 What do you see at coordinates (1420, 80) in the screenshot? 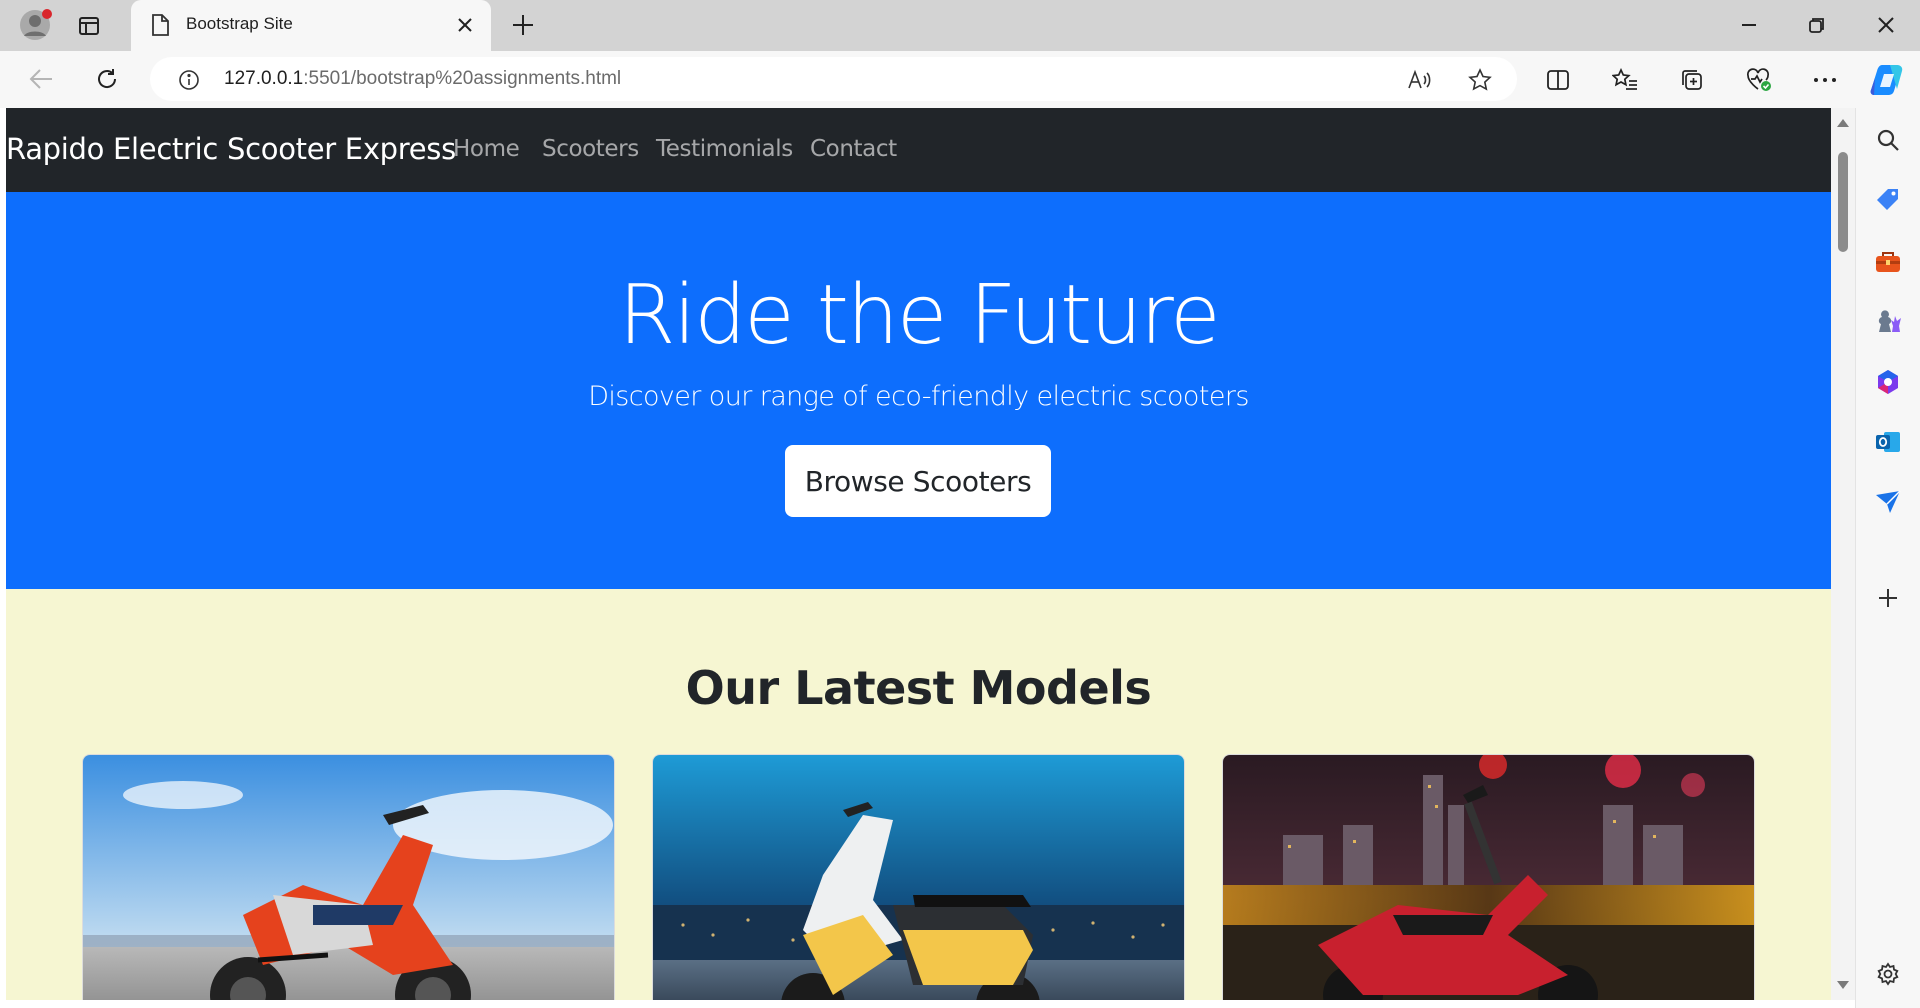
I see `read-aloud-icon` at bounding box center [1420, 80].